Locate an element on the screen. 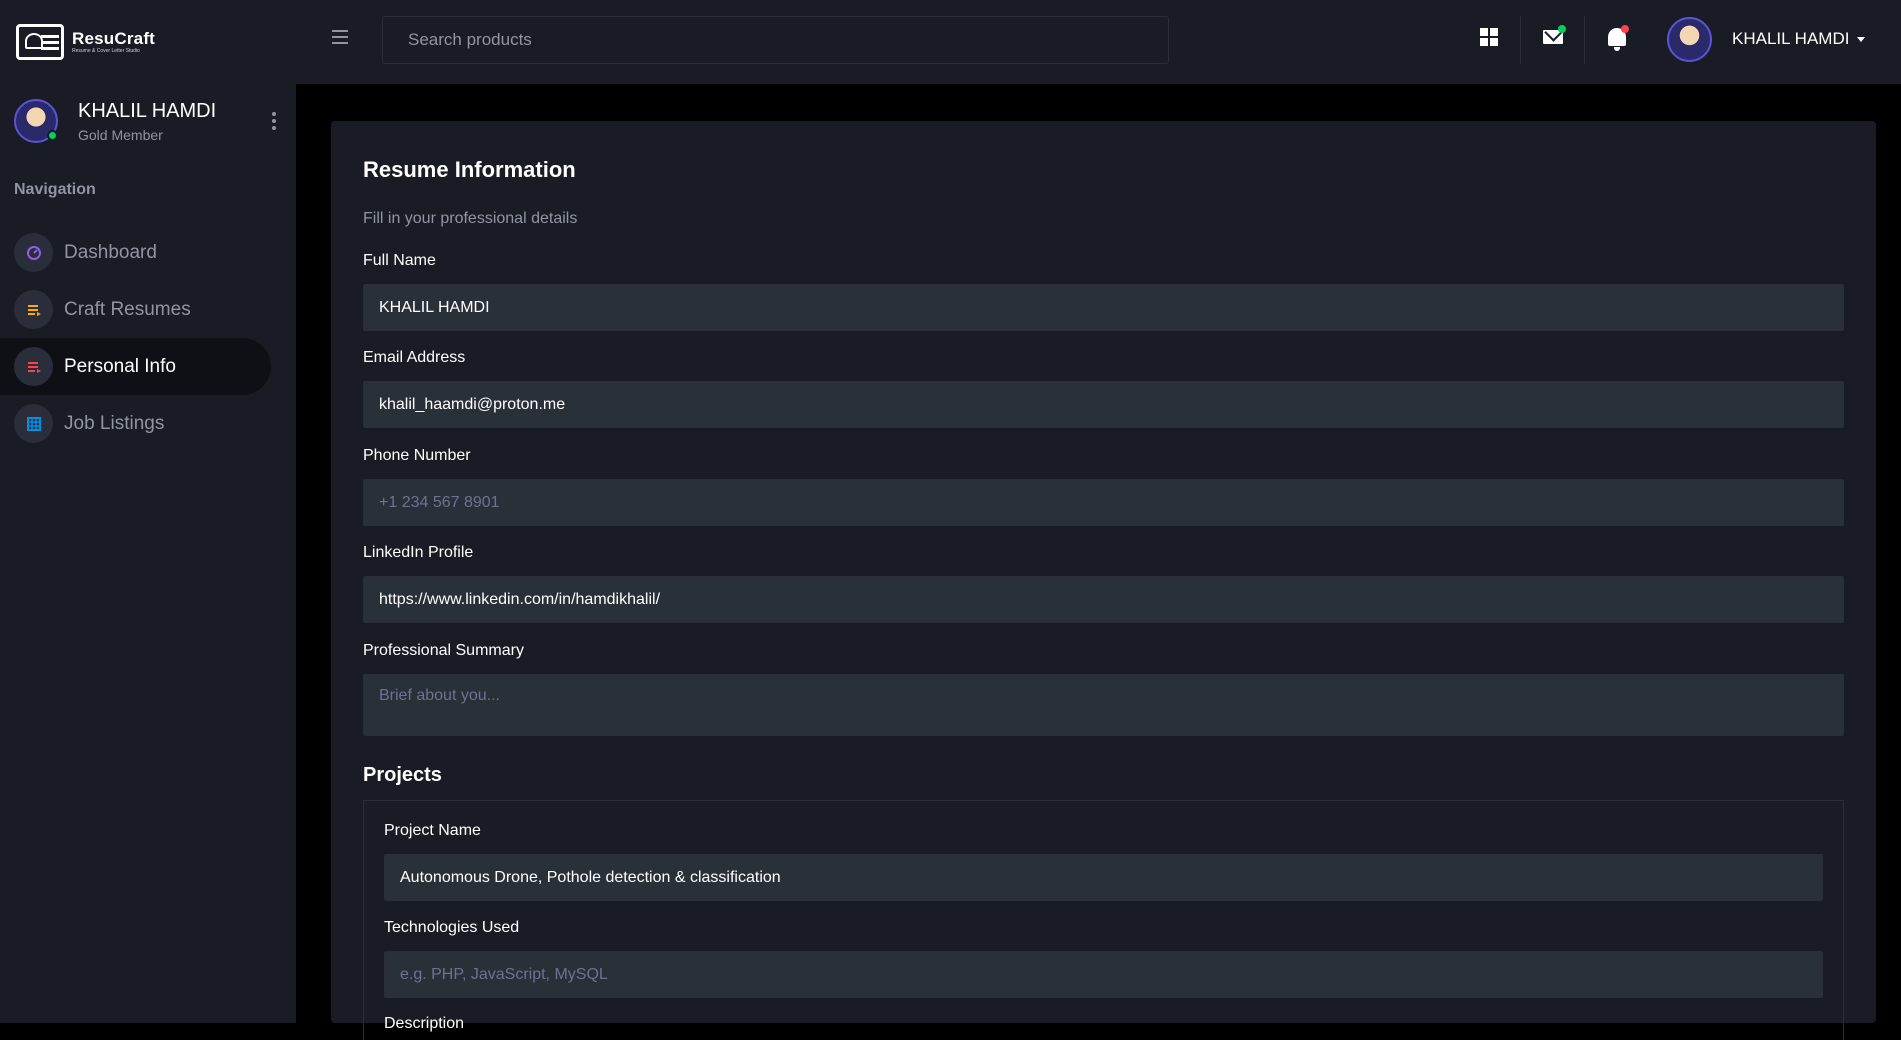 This screenshot has height=1040, width=1901. sidebar-item-dashboard: Dashboard is located at coordinates (135, 252).